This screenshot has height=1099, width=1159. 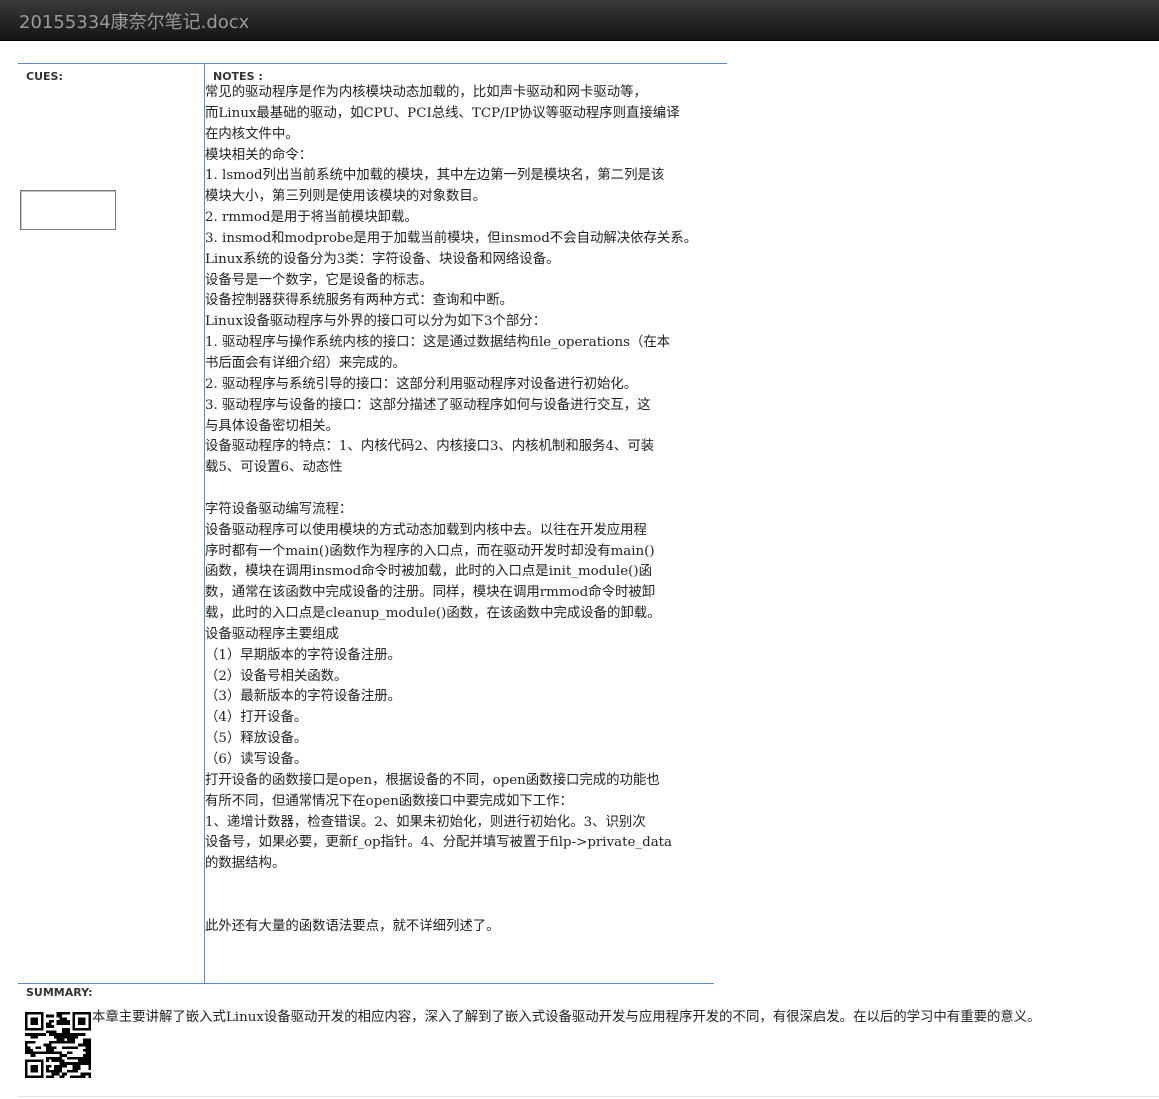 What do you see at coordinates (245, 864) in the screenshot?
I see `notes-line: 的数据结构。` at bounding box center [245, 864].